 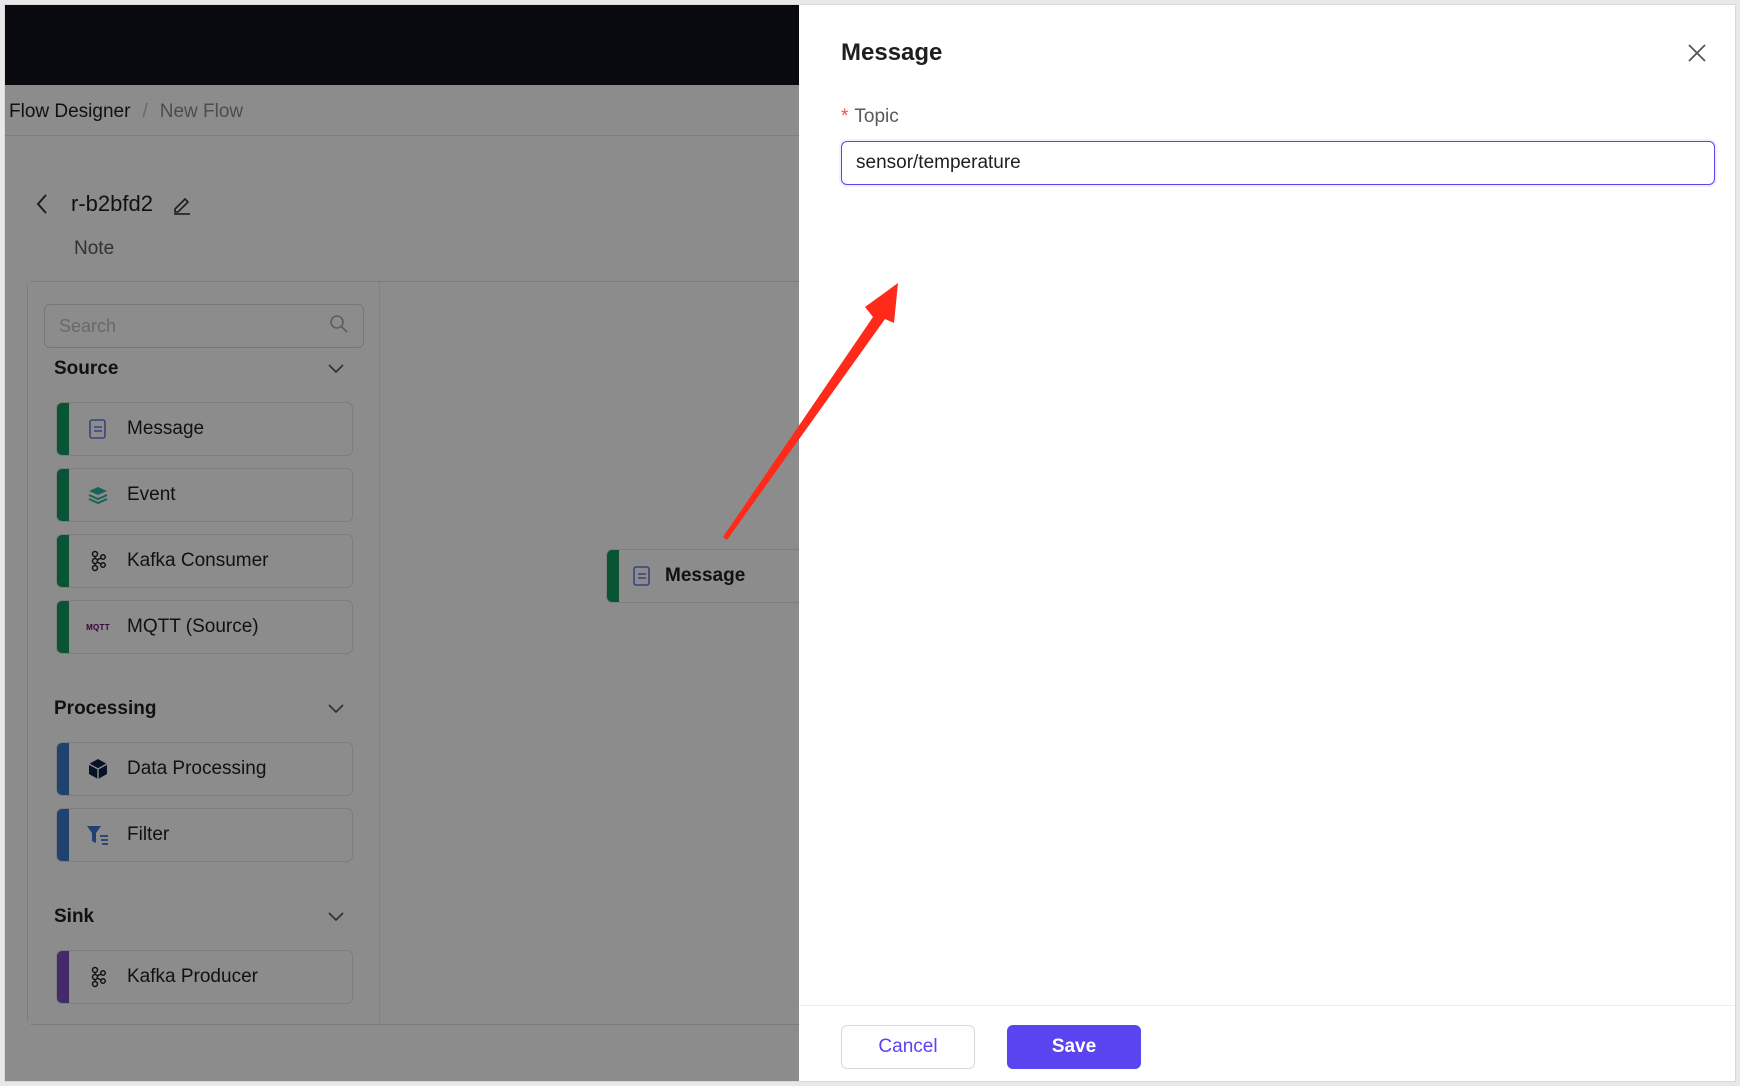 What do you see at coordinates (1074, 1047) in the screenshot?
I see `save-button: Save` at bounding box center [1074, 1047].